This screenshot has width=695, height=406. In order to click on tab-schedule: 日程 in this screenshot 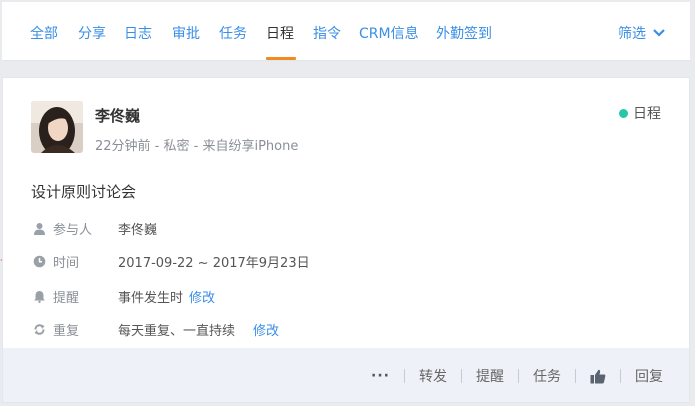, I will do `click(280, 33)`.